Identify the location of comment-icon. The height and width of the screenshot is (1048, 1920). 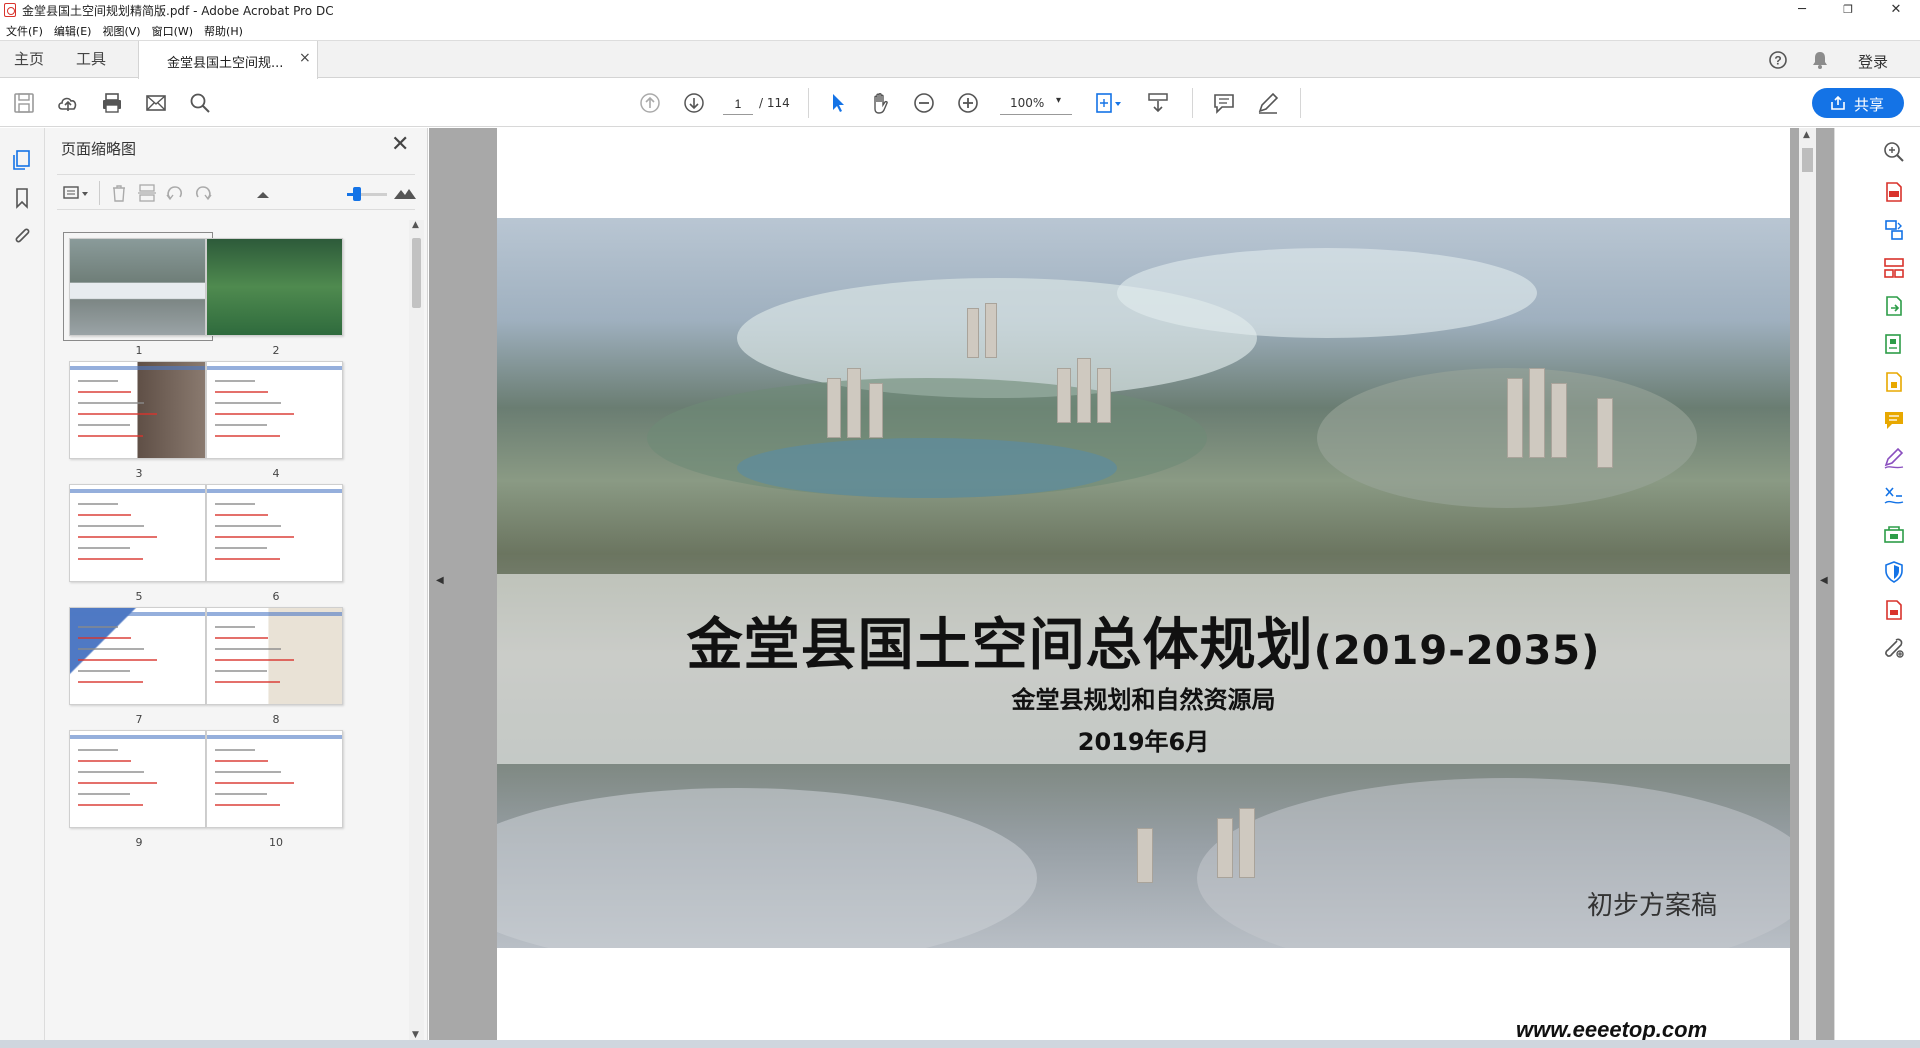
(1224, 103).